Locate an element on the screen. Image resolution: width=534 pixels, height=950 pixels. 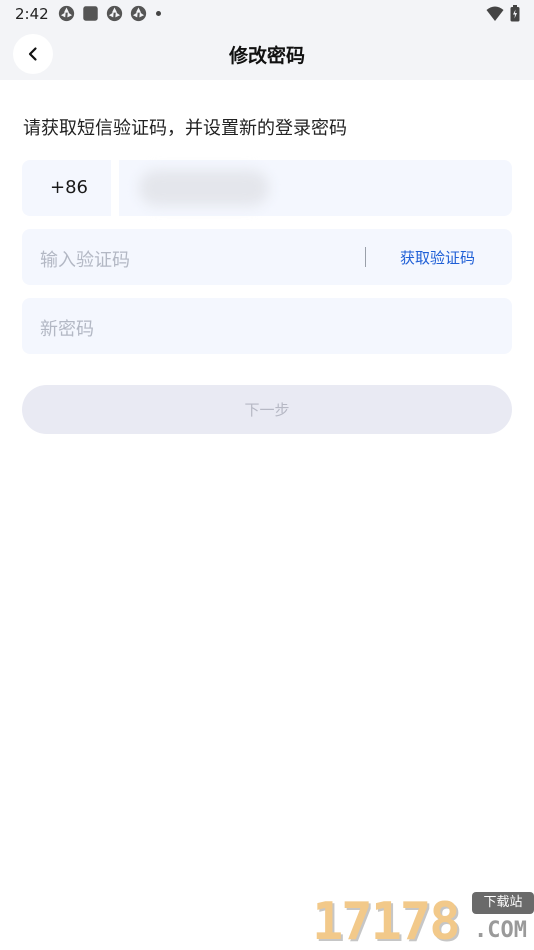
navigation-bar: 修改密码 is located at coordinates (267, 54).